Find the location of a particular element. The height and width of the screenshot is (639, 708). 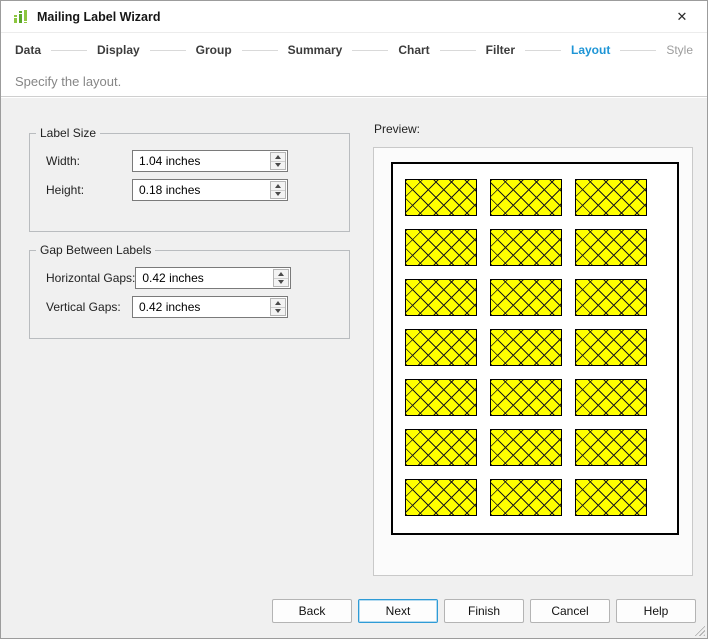

horizontal-gaps-spinner is located at coordinates (281, 278).